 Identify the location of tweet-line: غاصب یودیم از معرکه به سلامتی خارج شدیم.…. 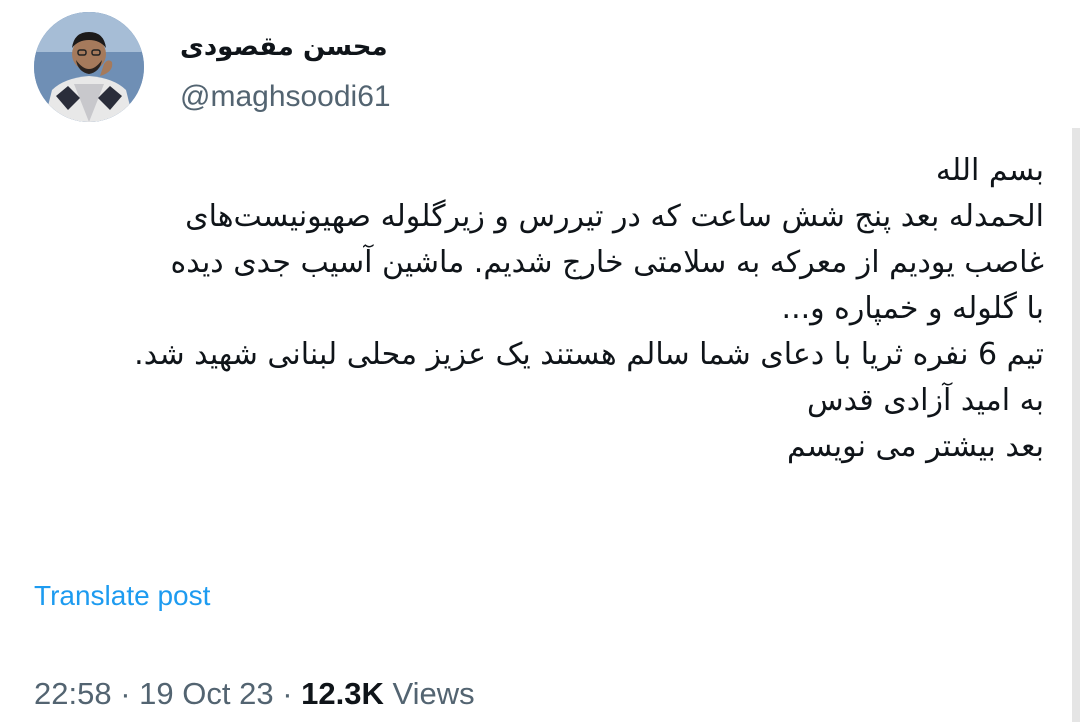
(607, 262).